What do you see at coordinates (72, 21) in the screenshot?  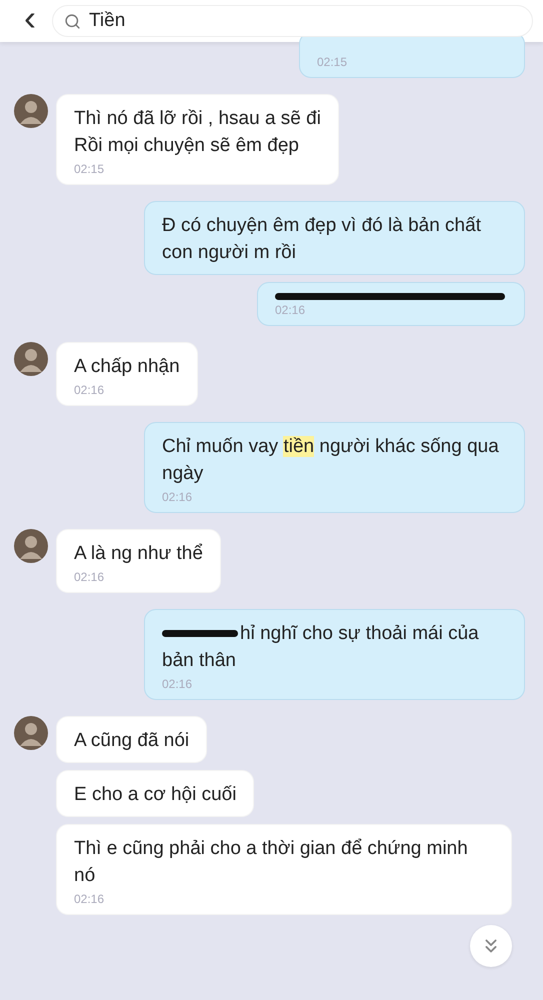 I see `search-icon` at bounding box center [72, 21].